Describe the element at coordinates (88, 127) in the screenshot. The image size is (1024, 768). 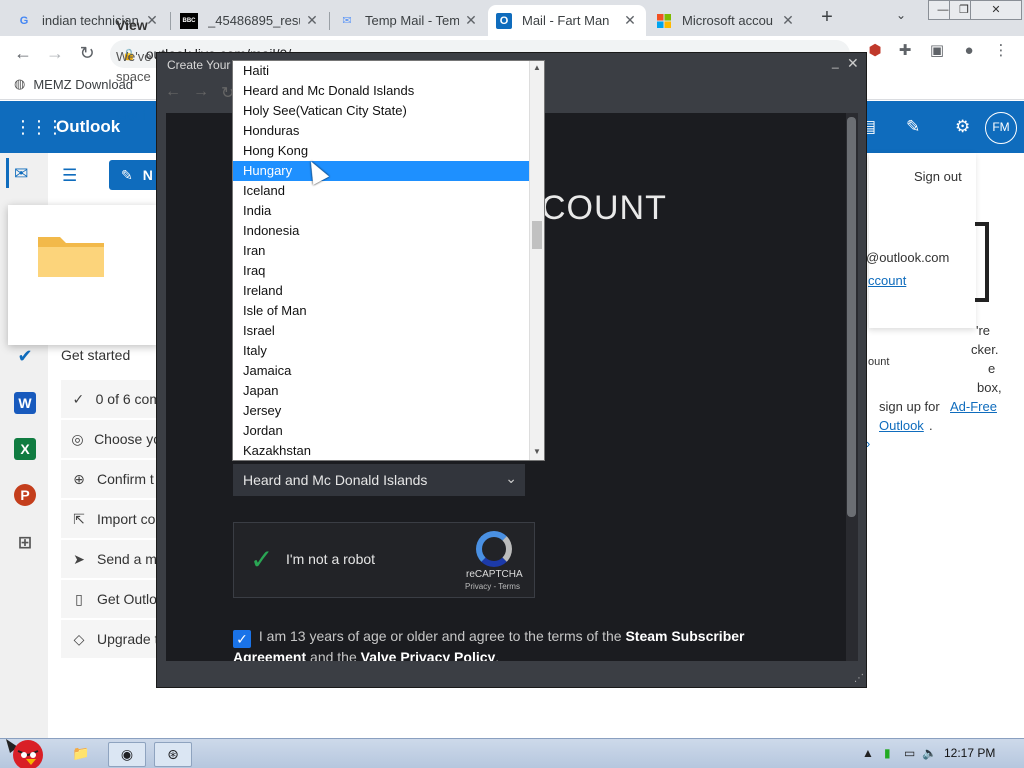
I see `outlook-brand: Outlook` at that location.